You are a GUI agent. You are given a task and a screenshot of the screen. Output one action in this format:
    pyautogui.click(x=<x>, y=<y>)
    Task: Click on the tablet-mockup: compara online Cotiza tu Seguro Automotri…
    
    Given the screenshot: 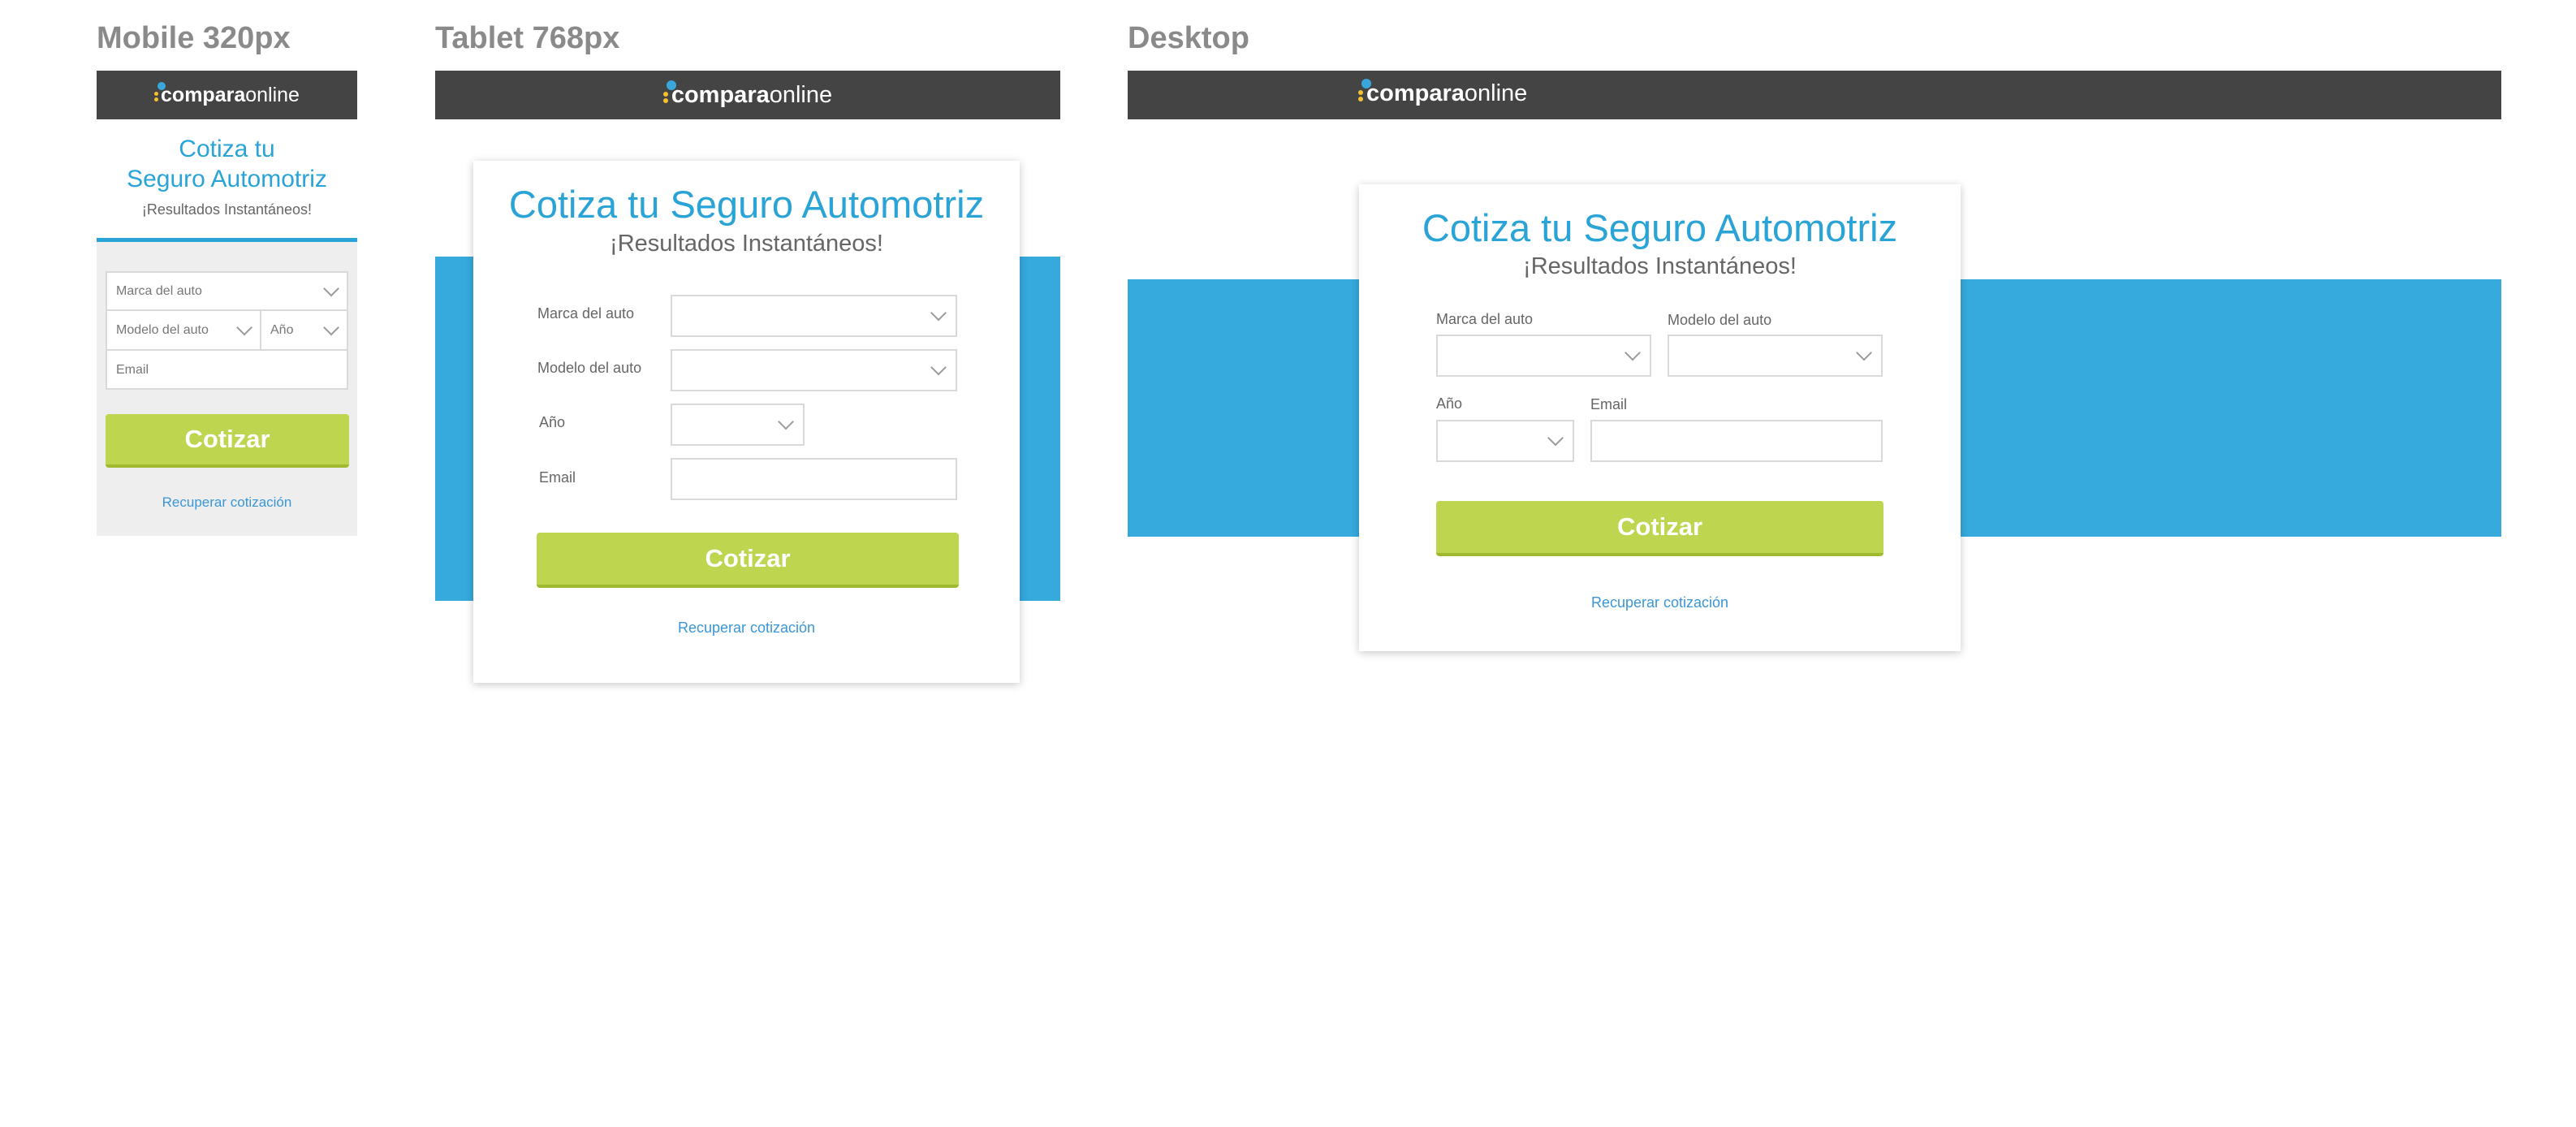 What is the action you would take?
    pyautogui.click(x=747, y=379)
    